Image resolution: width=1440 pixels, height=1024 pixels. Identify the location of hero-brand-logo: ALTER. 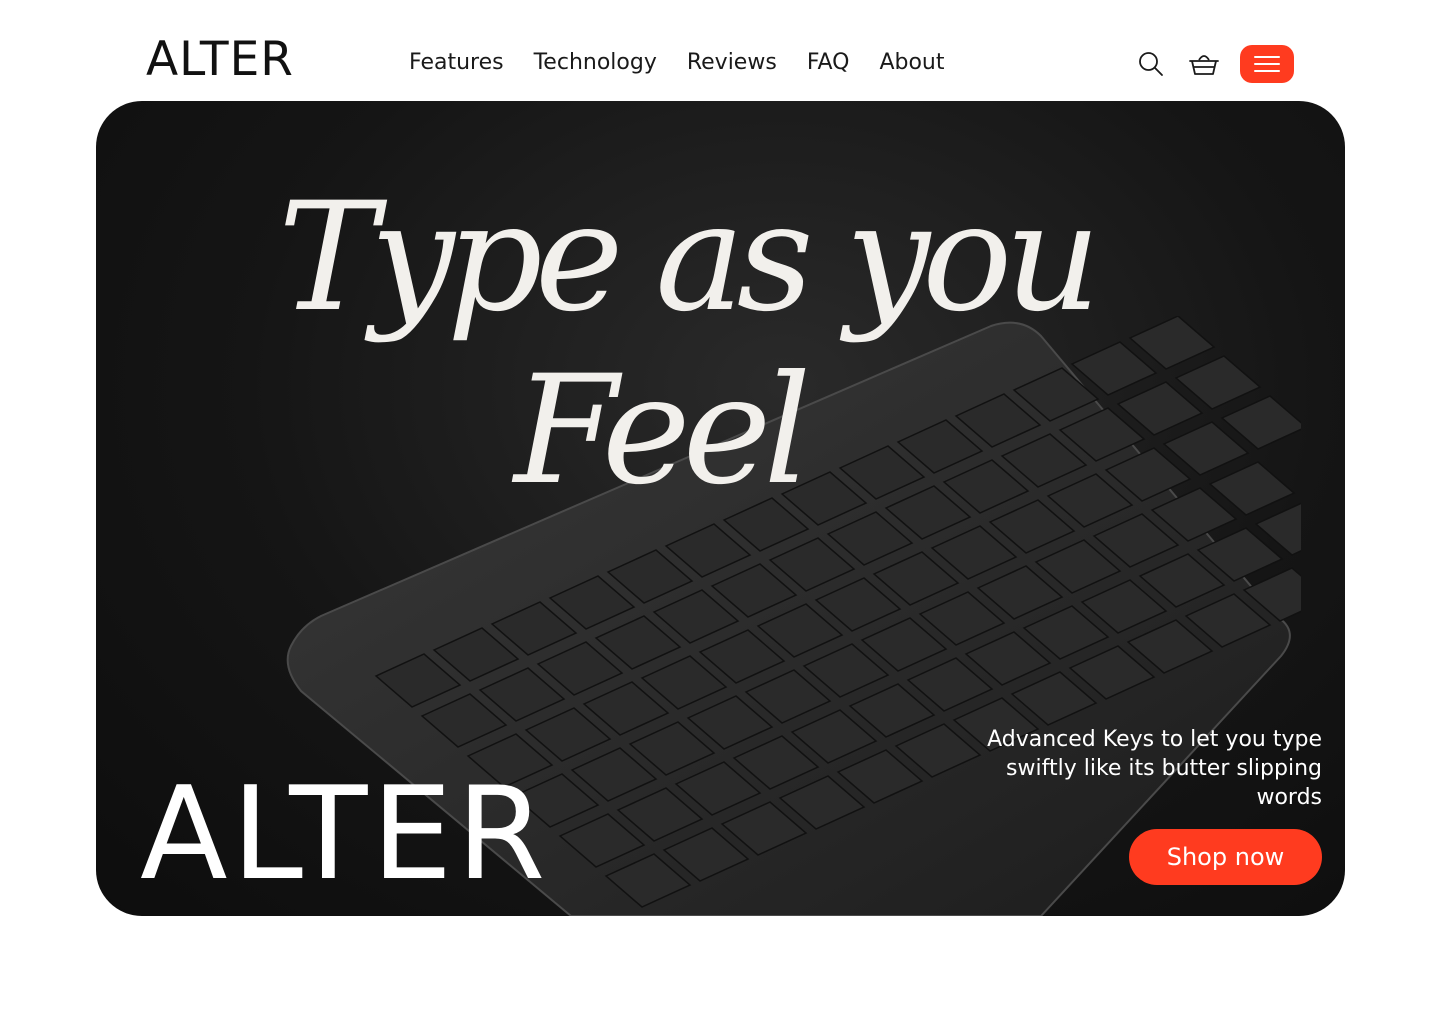
(345, 834).